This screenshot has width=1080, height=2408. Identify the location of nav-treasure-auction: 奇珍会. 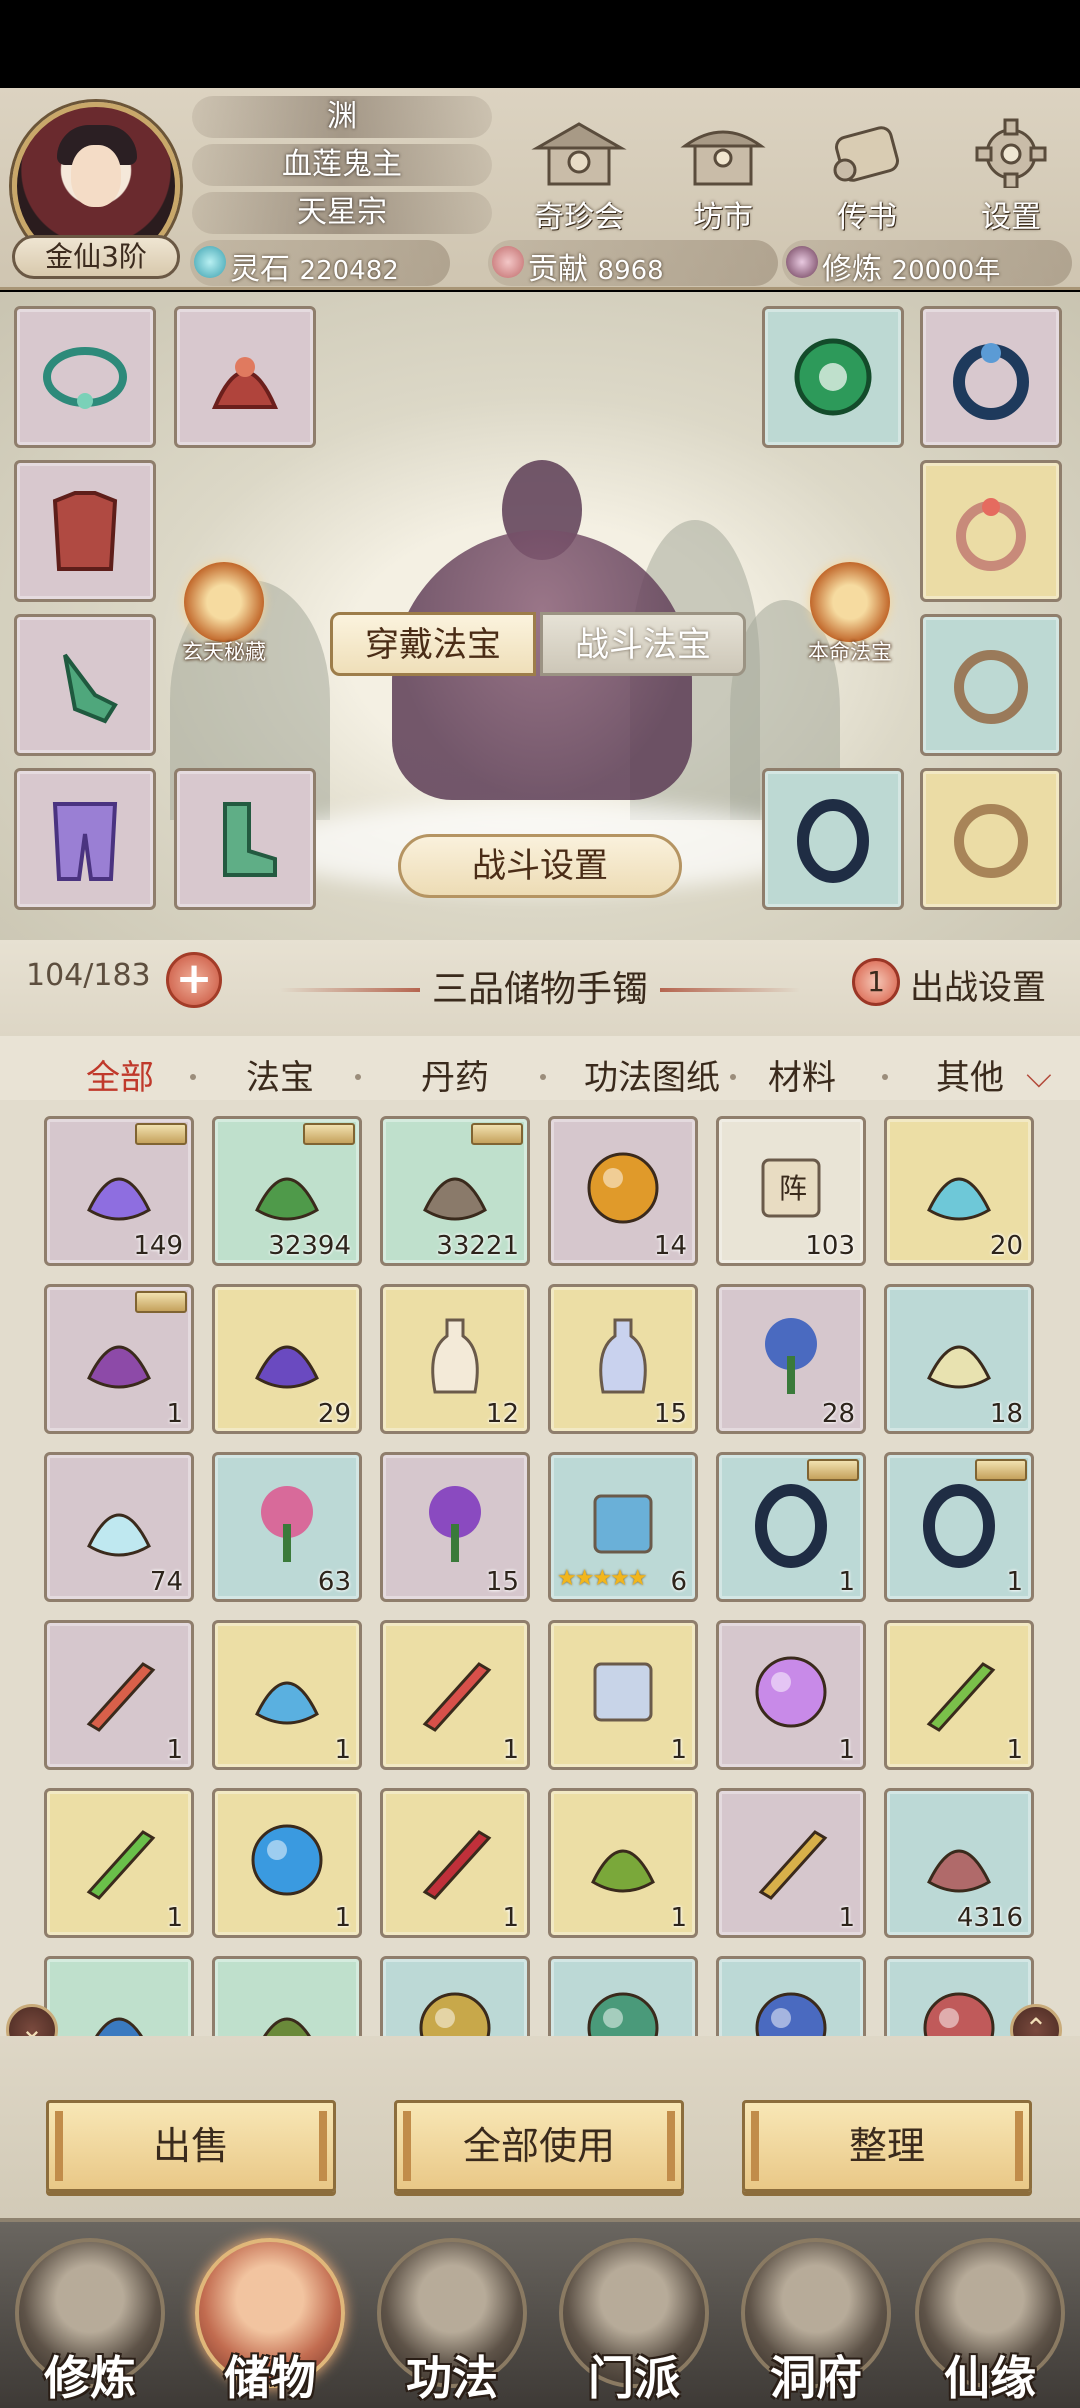
(579, 176).